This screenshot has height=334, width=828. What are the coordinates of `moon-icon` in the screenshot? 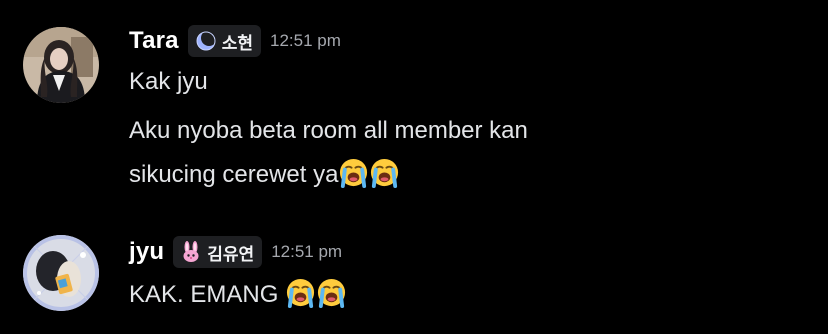 It's located at (206, 41).